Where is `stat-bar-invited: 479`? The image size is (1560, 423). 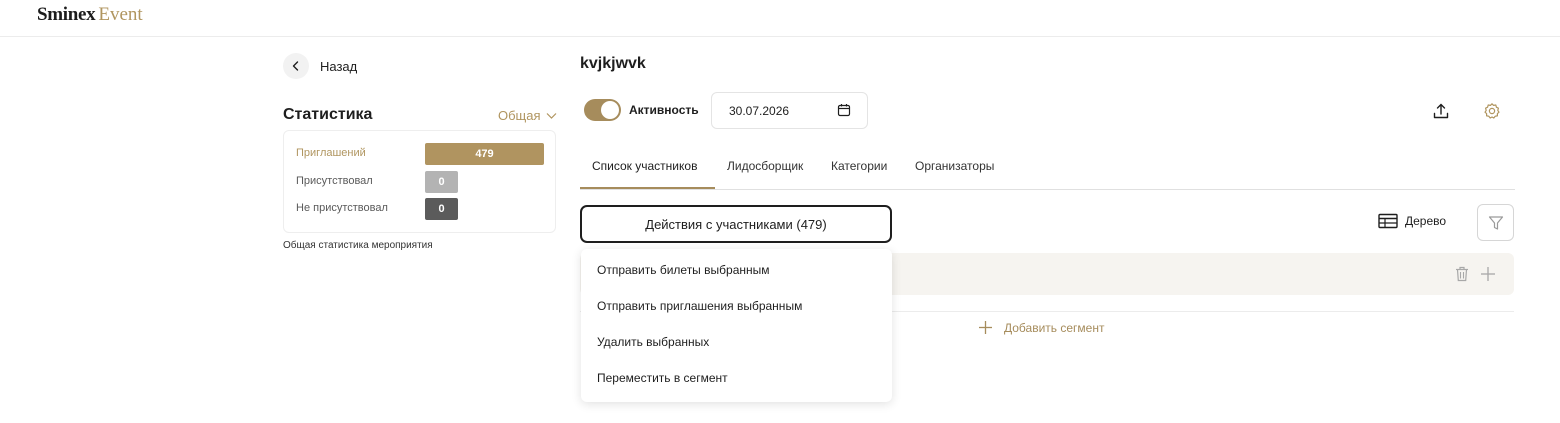
stat-bar-invited: 479 is located at coordinates (484, 154).